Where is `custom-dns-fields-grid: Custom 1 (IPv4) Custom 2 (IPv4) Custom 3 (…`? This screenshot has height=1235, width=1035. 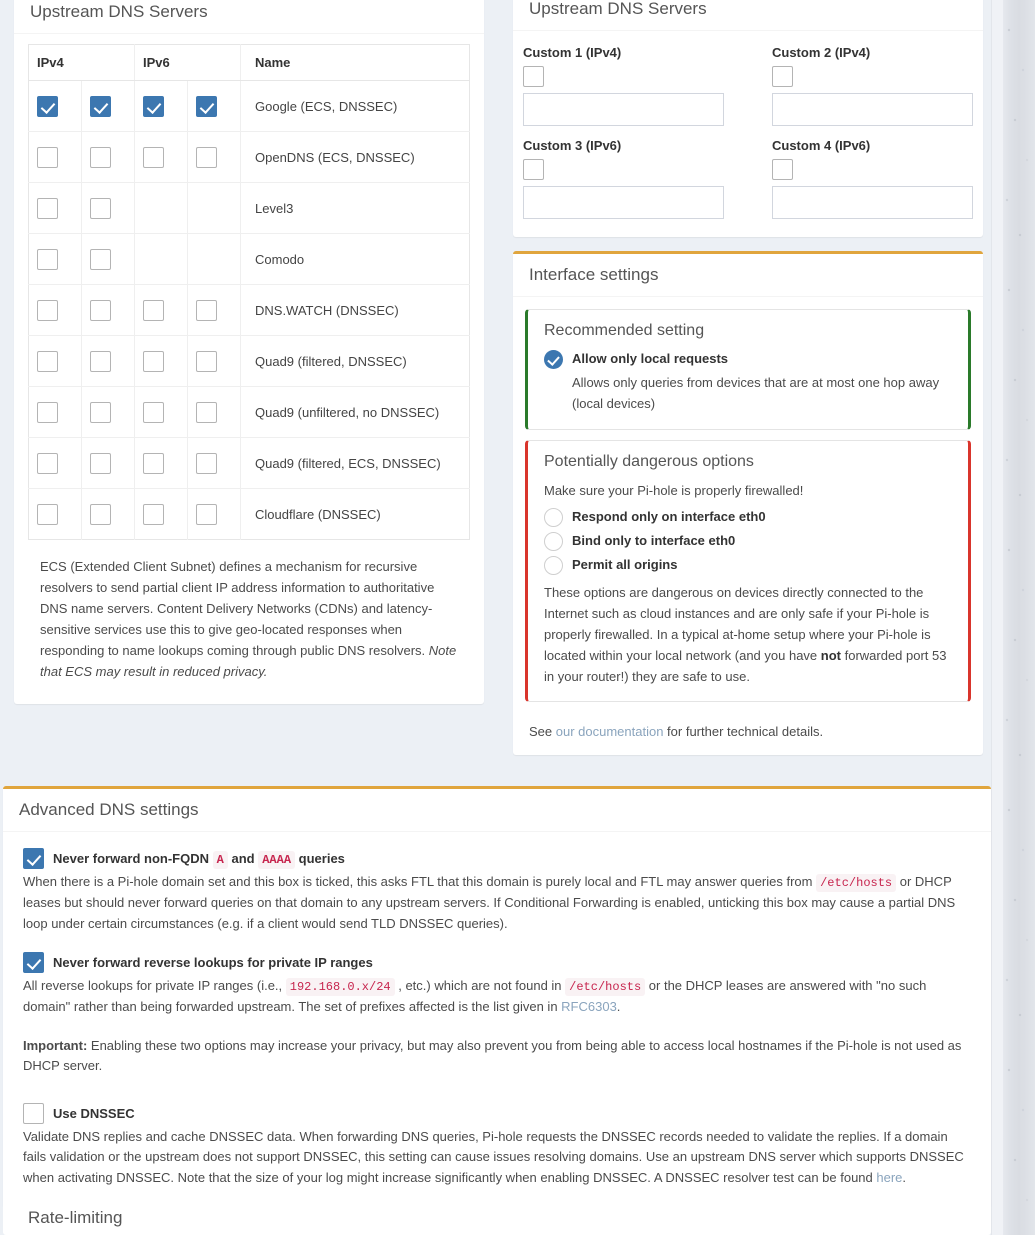
custom-dns-fields-grid: Custom 1 (IPv4) Custom 2 (IPv4) Custom 3 (… is located at coordinates (748, 134).